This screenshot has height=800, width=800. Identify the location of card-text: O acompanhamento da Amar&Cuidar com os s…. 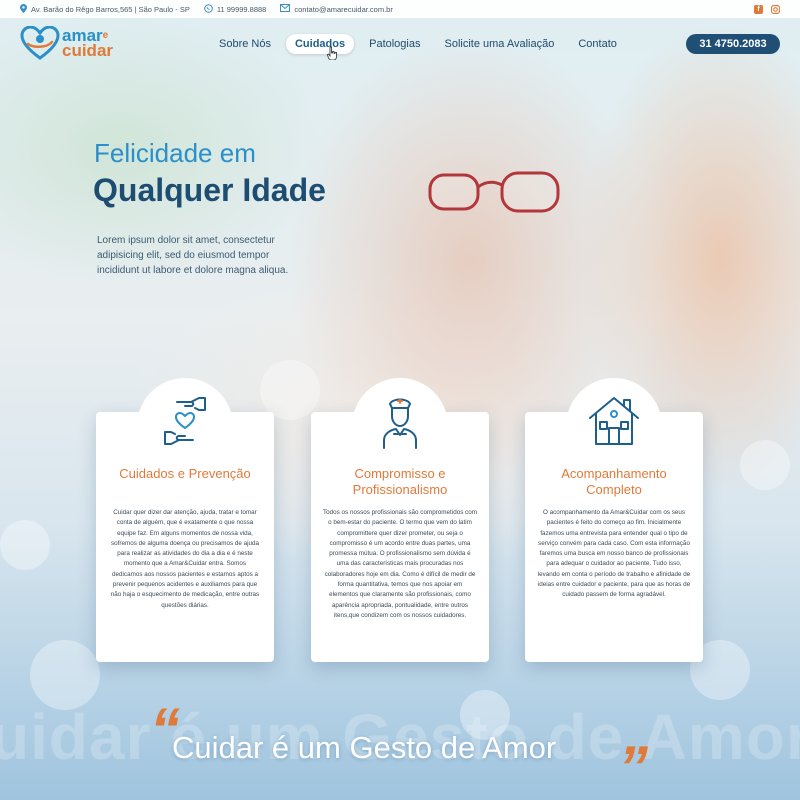
(614, 554).